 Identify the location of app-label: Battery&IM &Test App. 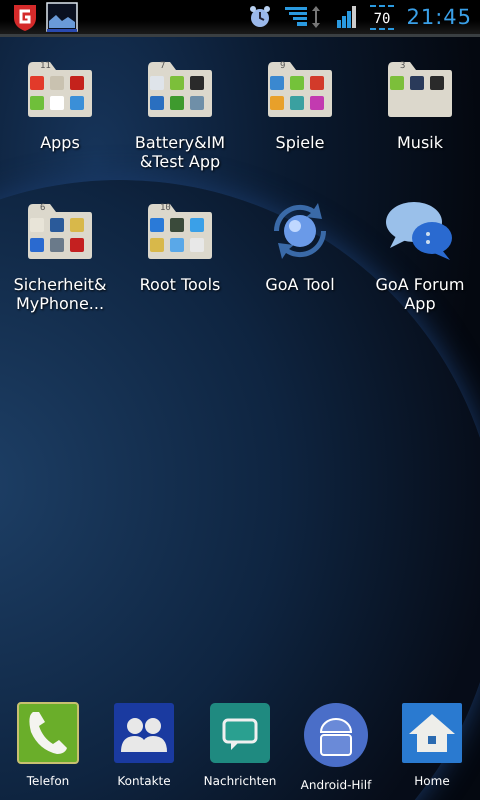
(180, 152).